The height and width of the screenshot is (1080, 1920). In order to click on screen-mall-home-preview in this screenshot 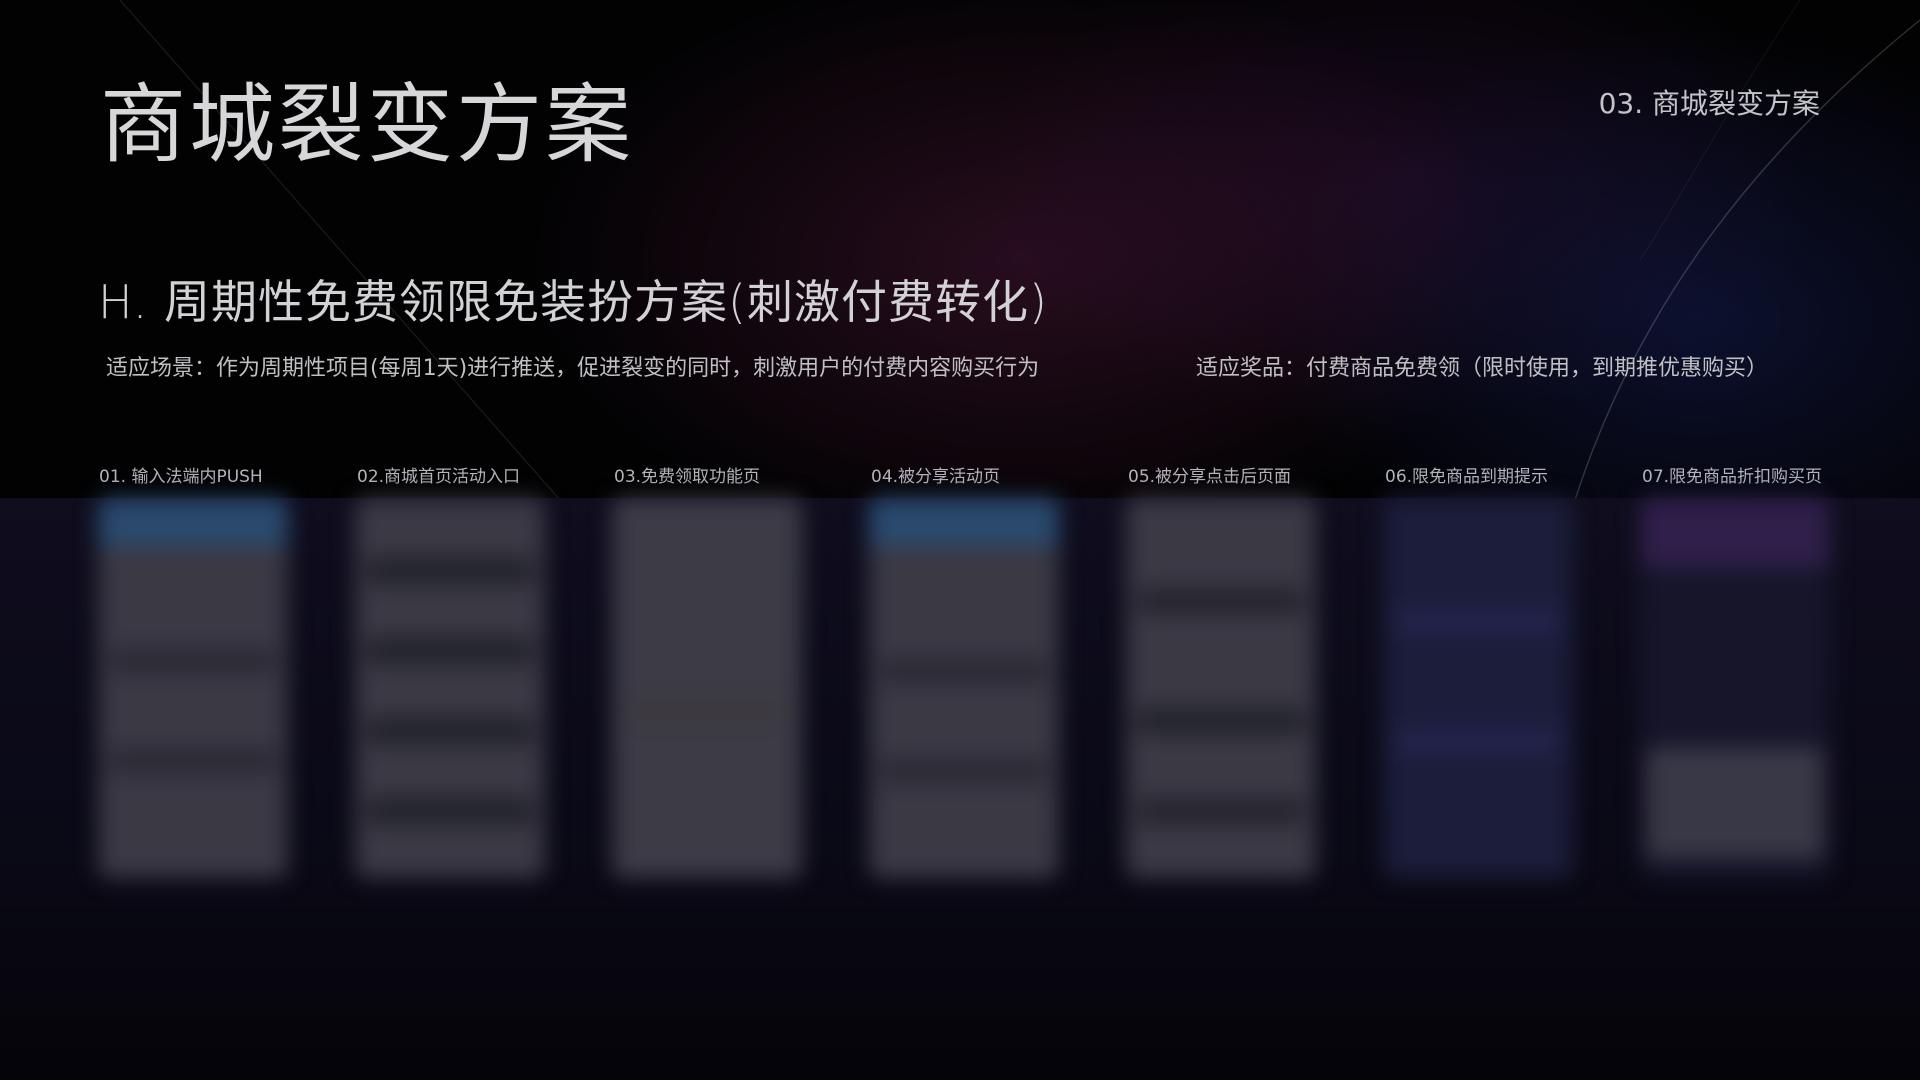, I will do `click(450, 688)`.